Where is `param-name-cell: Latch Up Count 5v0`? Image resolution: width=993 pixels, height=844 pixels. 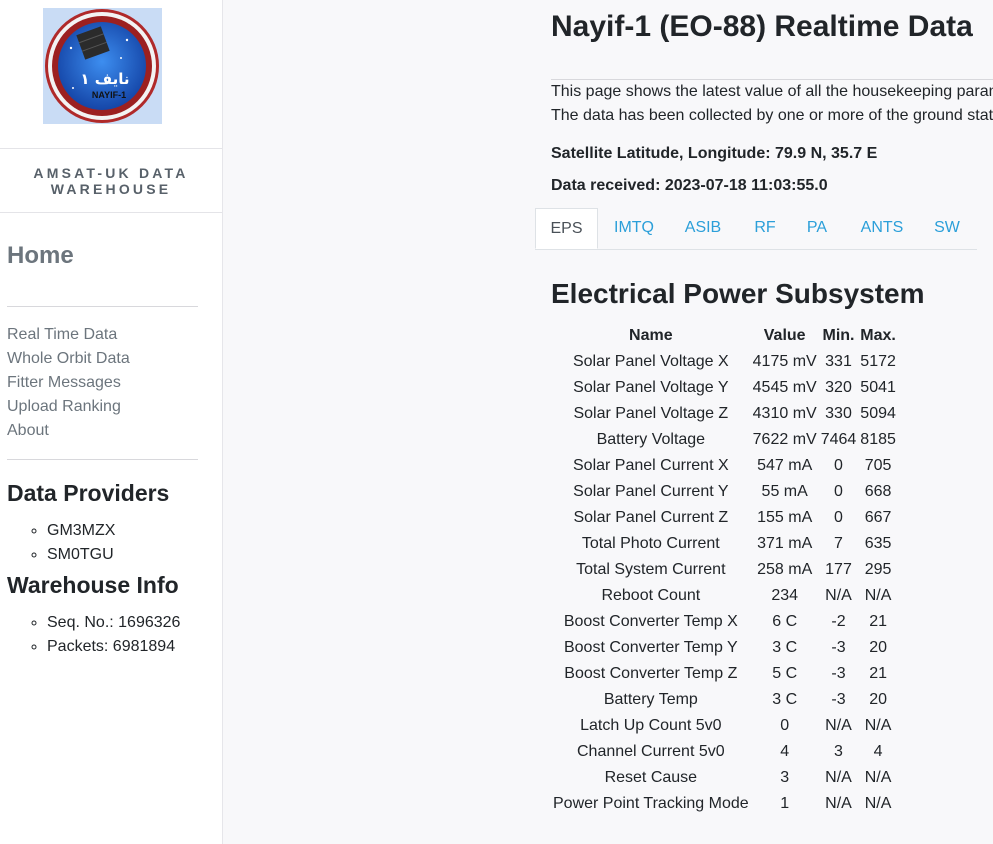
param-name-cell: Latch Up Count 5v0 is located at coordinates (651, 725).